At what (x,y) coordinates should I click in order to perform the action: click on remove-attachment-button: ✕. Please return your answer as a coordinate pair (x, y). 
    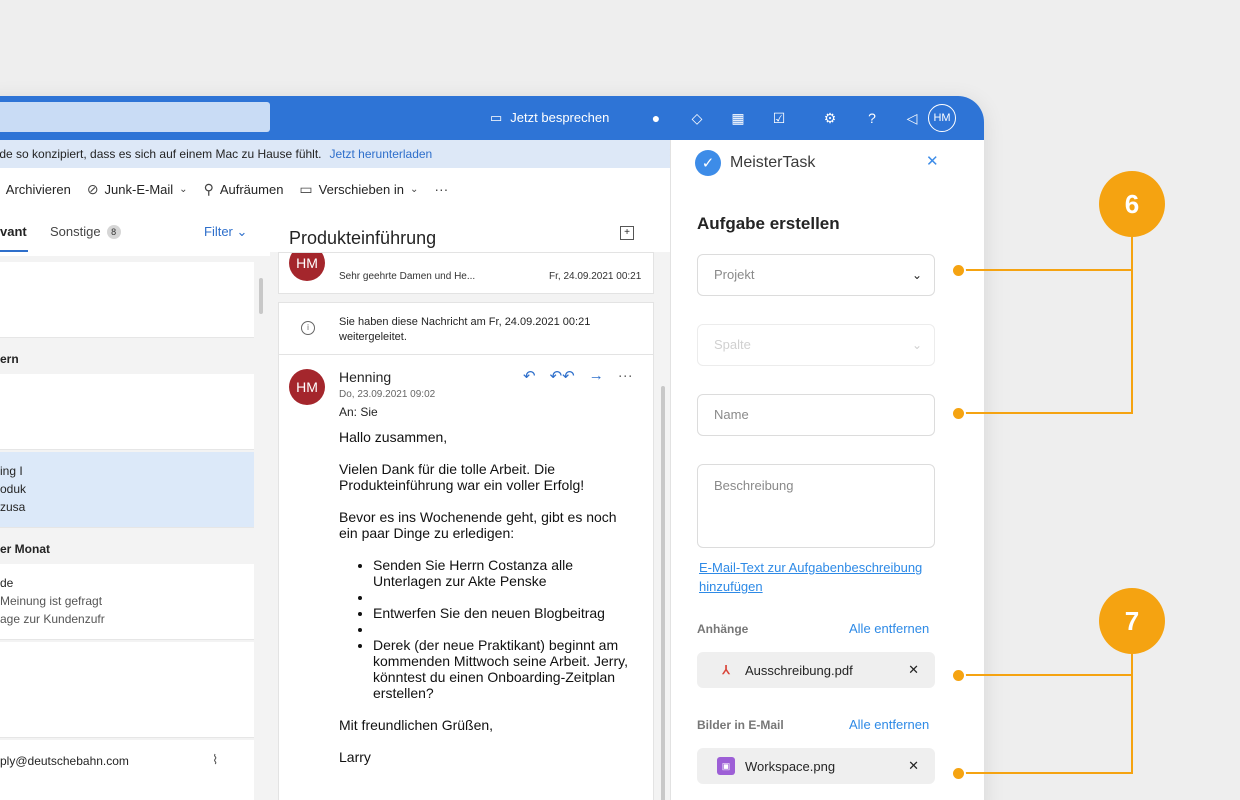
    Looking at the image, I should click on (913, 670).